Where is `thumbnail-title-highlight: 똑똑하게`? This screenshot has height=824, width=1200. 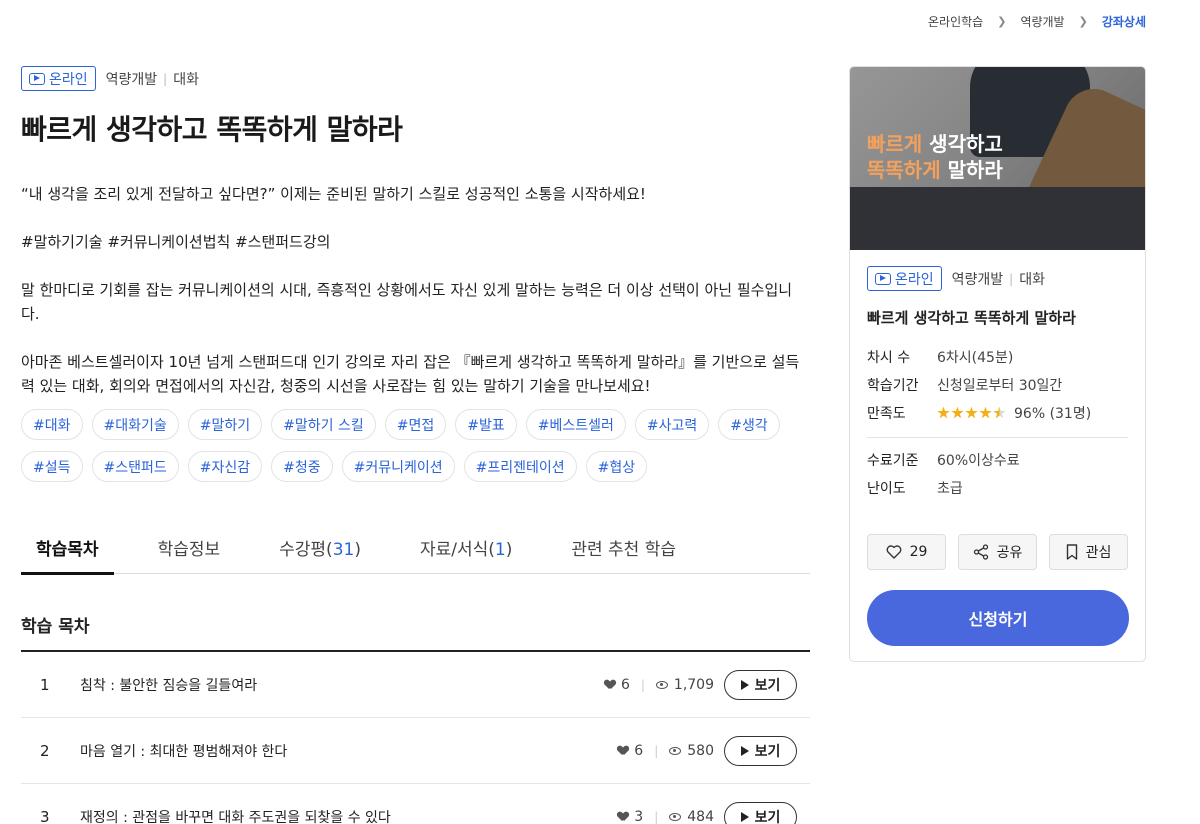
thumbnail-title-highlight: 똑똑하게 is located at coordinates (904, 170).